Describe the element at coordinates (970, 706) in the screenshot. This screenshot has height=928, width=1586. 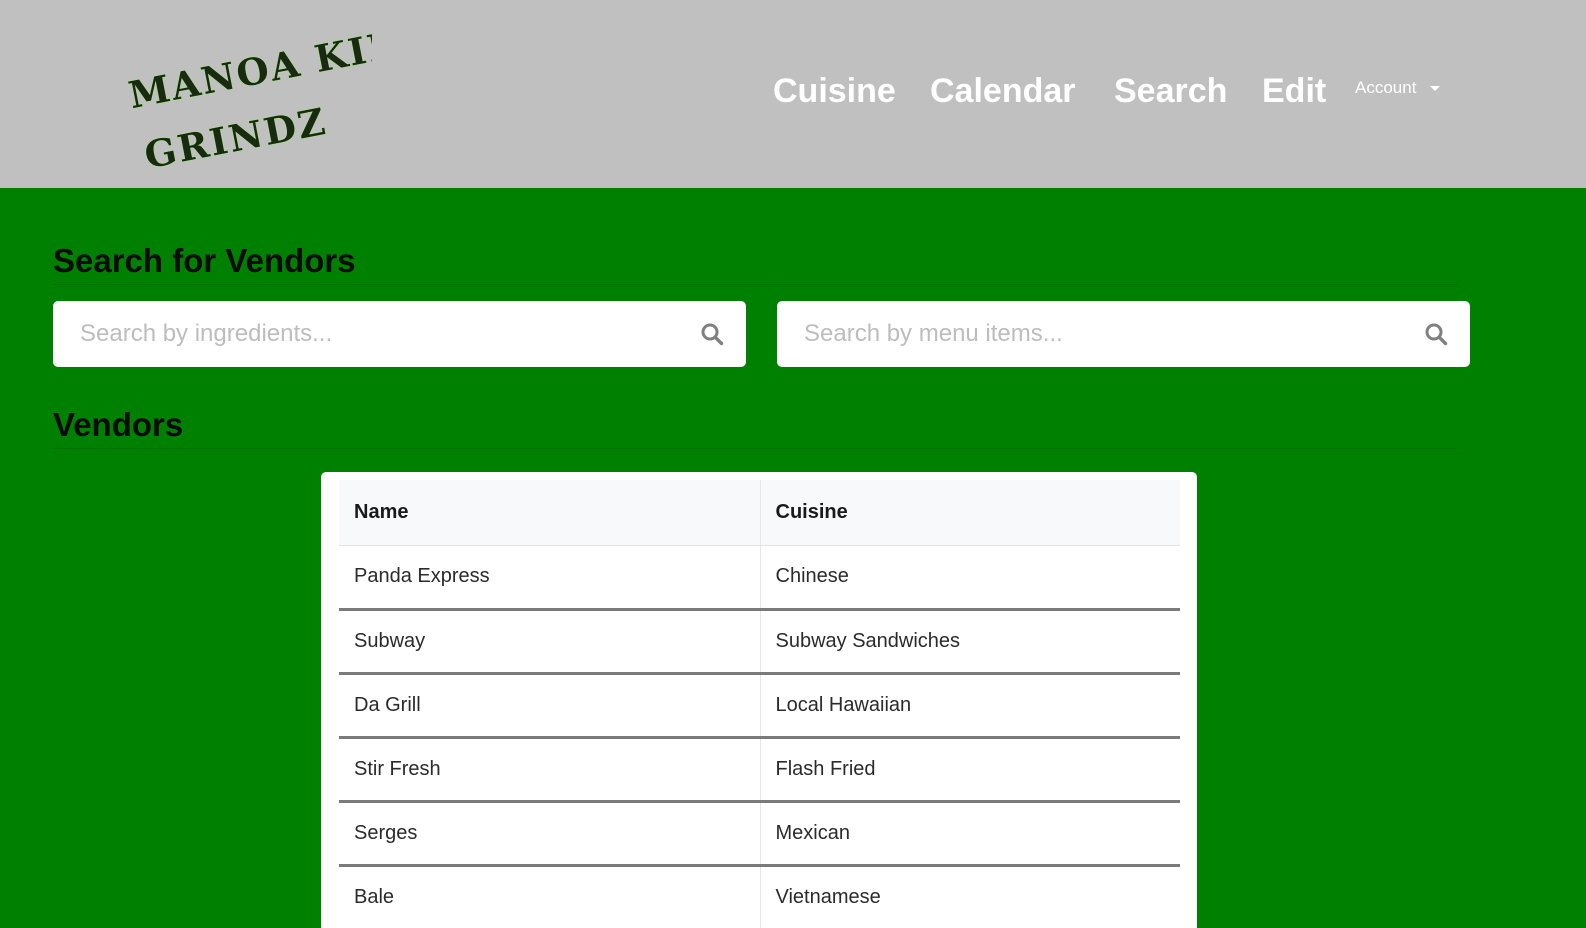
I see `vendor-cuisine-cell: Local Hawaiian` at that location.